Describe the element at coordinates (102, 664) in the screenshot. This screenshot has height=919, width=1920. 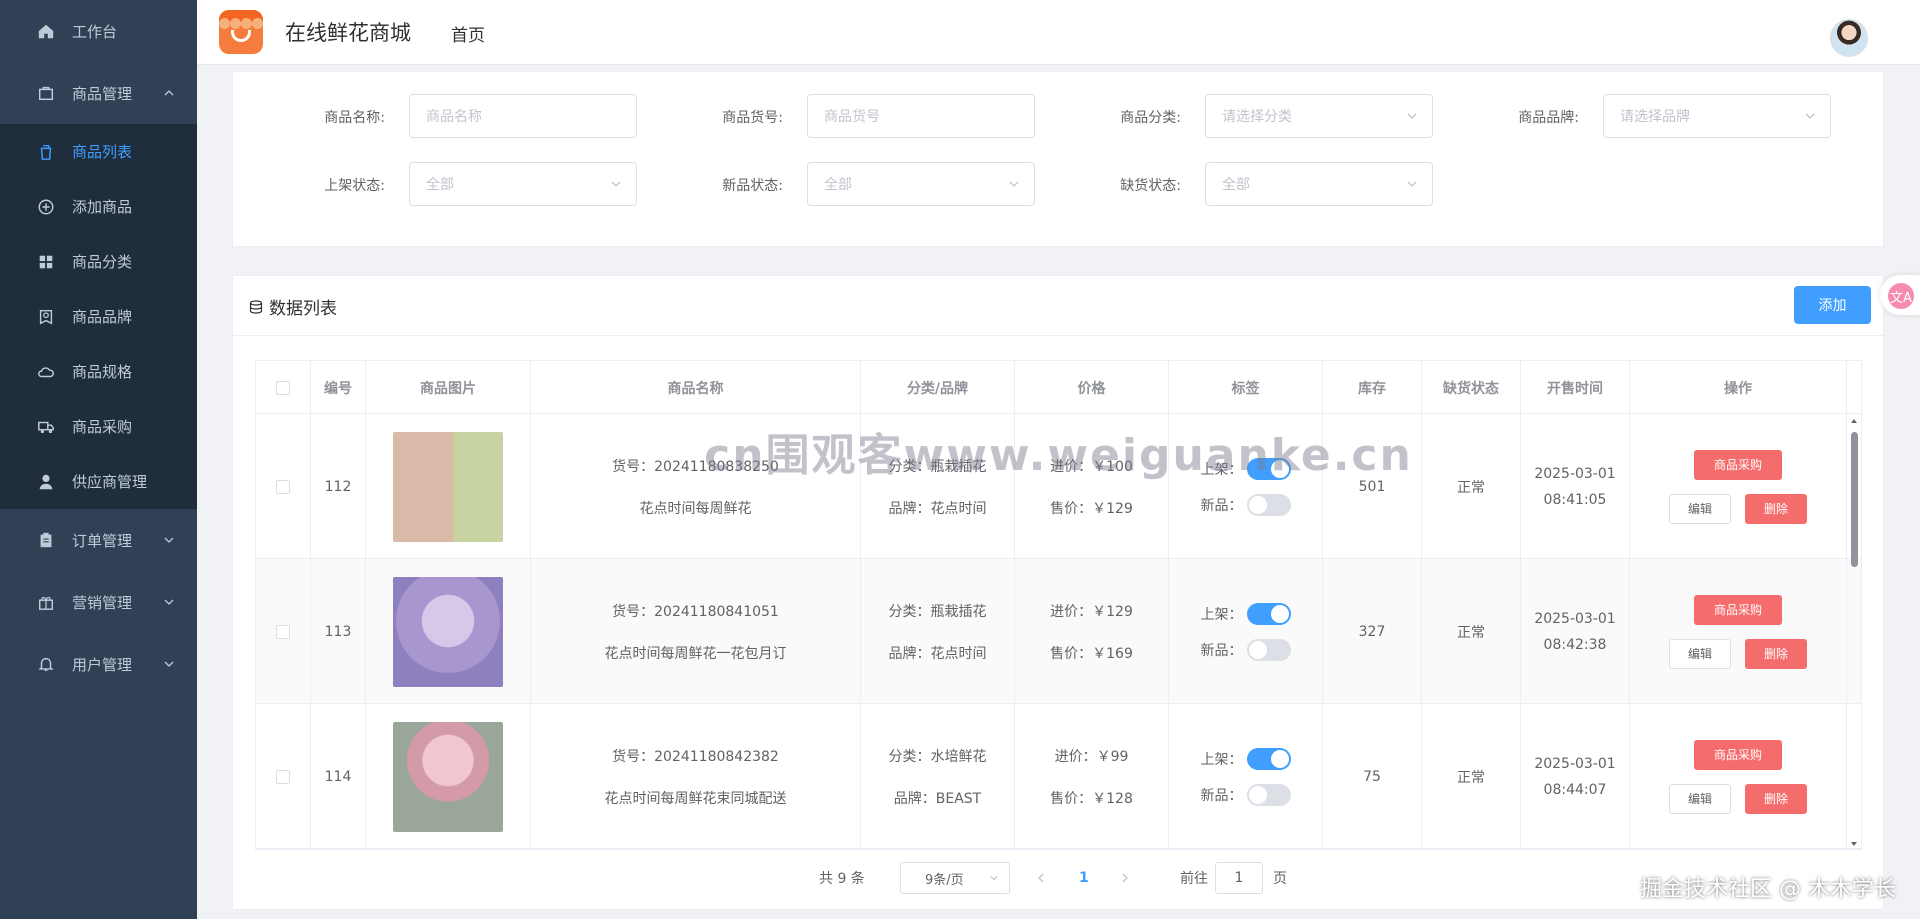
I see `sidebar-item-label: 用户管理` at that location.